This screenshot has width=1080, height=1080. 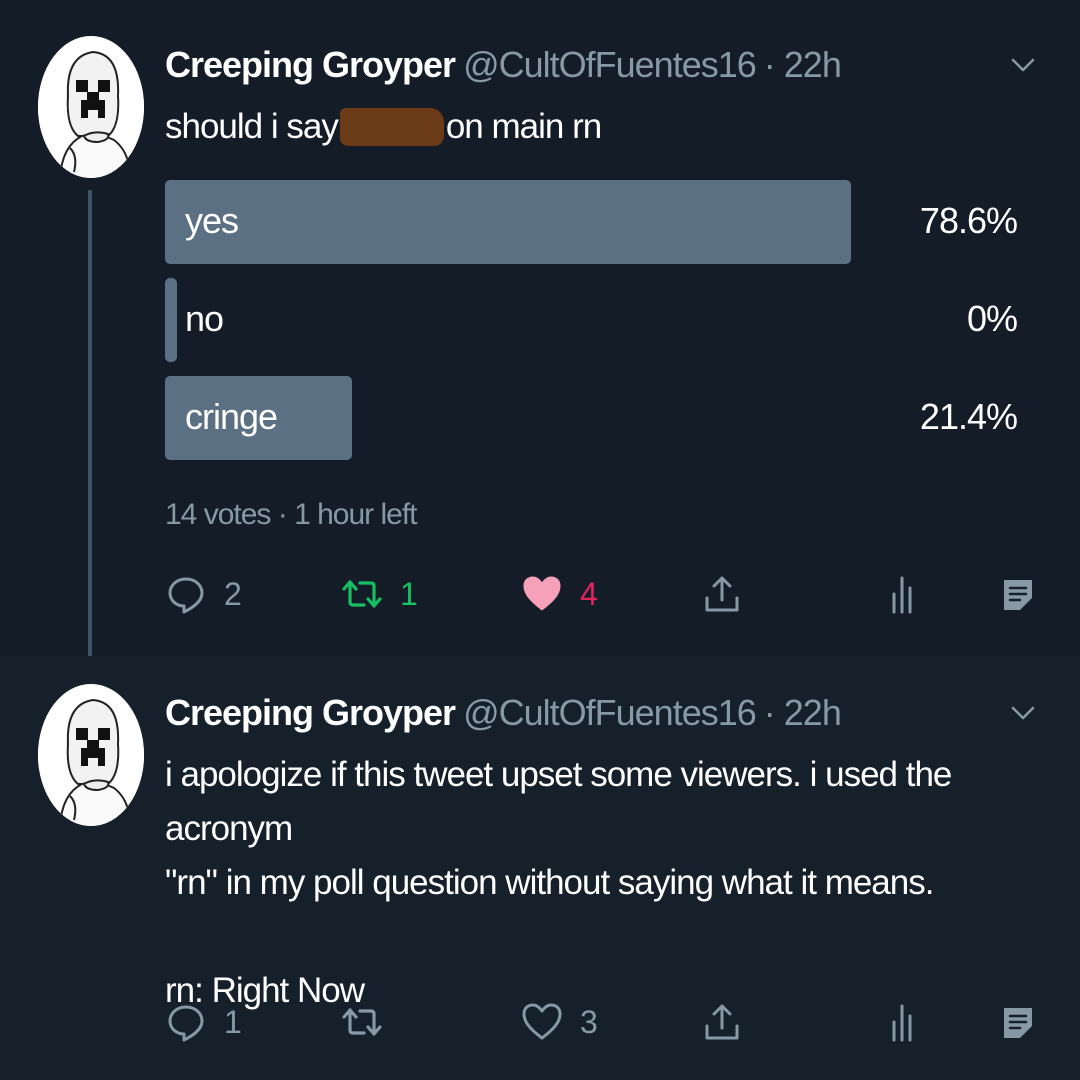 What do you see at coordinates (968, 220) in the screenshot?
I see `poll-option-percent: 78.6%` at bounding box center [968, 220].